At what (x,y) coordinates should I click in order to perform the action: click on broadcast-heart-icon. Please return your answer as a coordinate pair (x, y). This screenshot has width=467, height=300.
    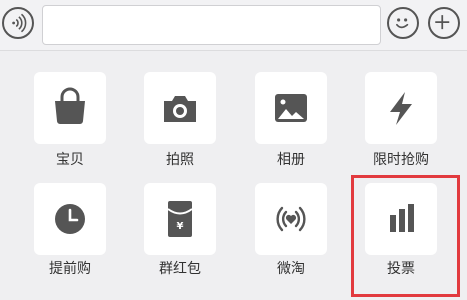
    Looking at the image, I should click on (291, 219).